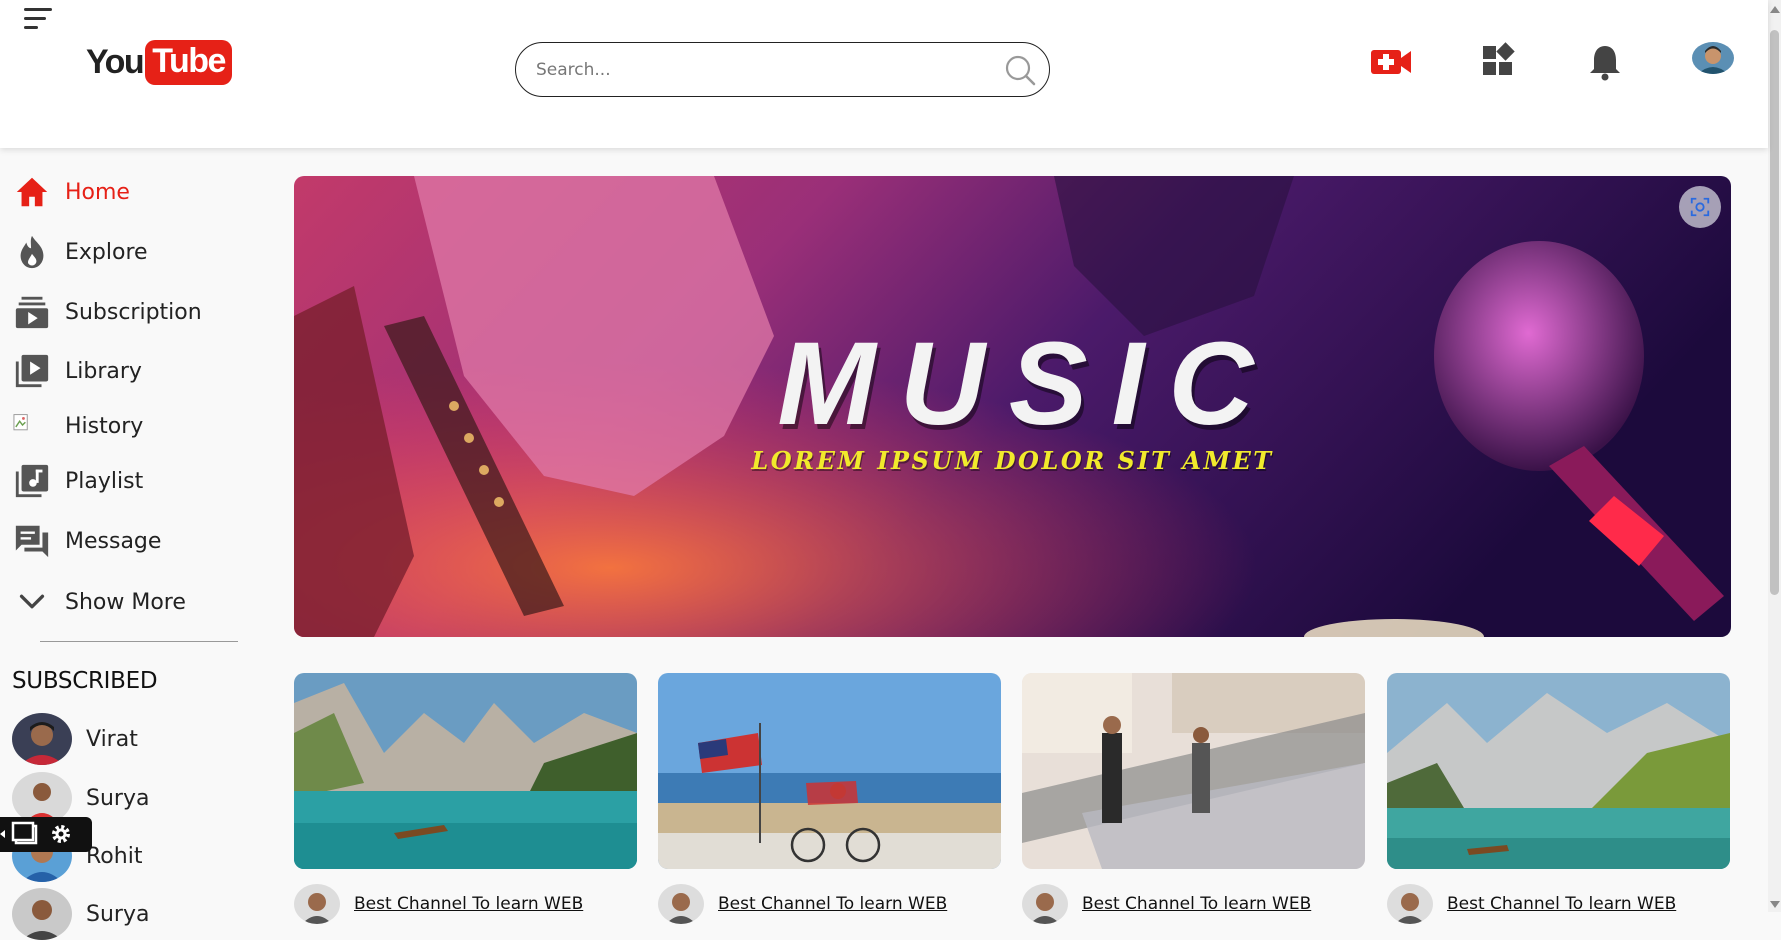  What do you see at coordinates (32, 426) in the screenshot?
I see `history-icon` at bounding box center [32, 426].